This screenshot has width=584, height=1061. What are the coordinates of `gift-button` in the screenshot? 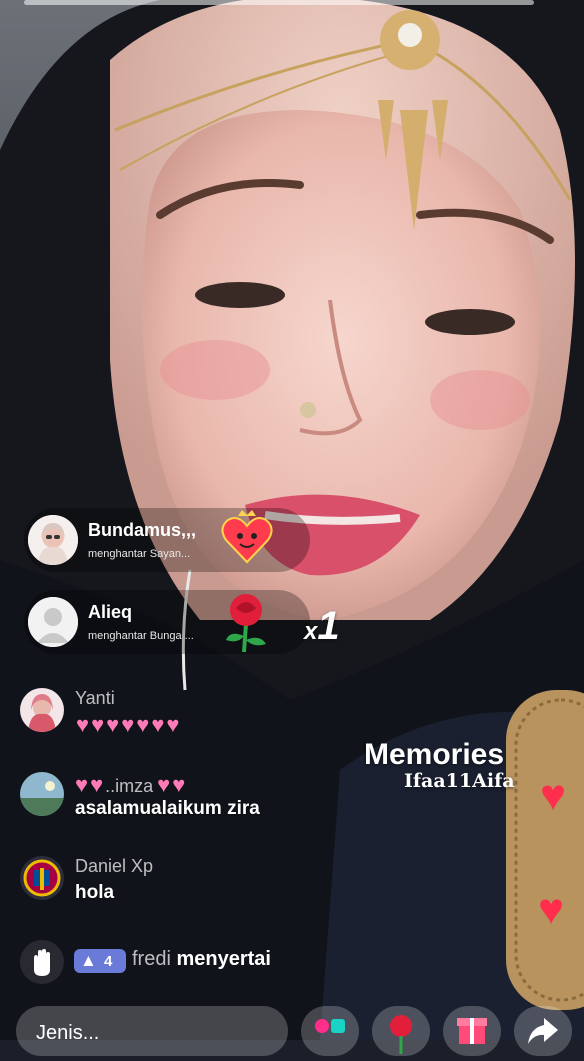 It's located at (472, 1031).